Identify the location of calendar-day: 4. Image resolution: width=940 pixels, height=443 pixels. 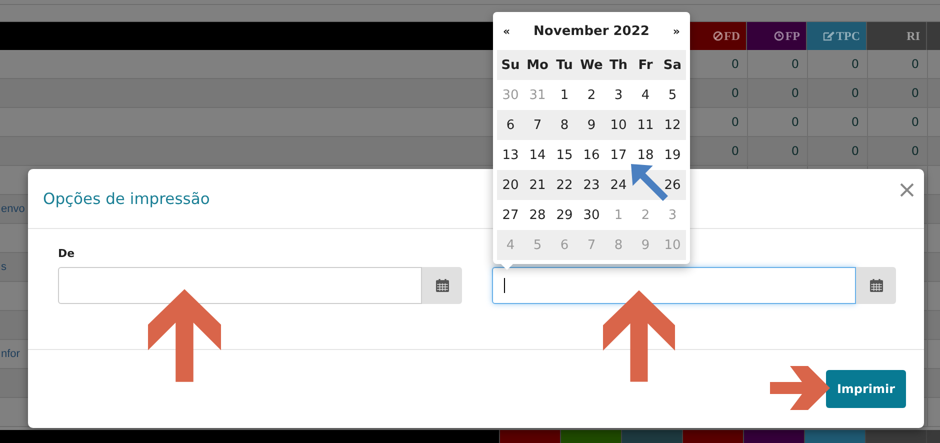
(645, 95).